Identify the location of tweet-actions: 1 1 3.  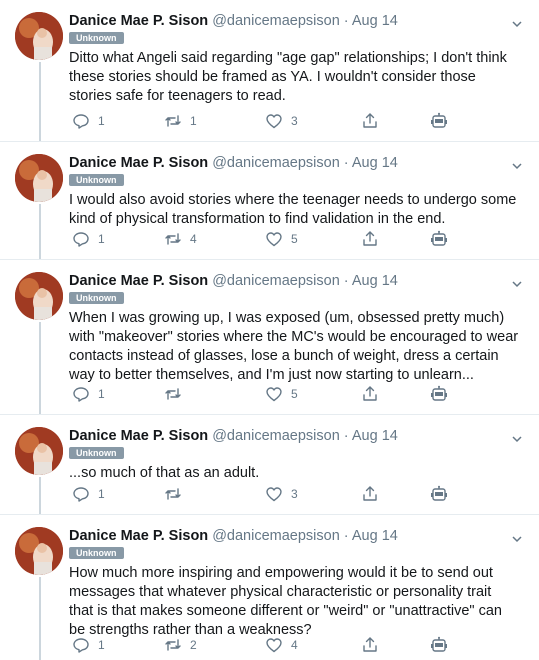
(269, 121).